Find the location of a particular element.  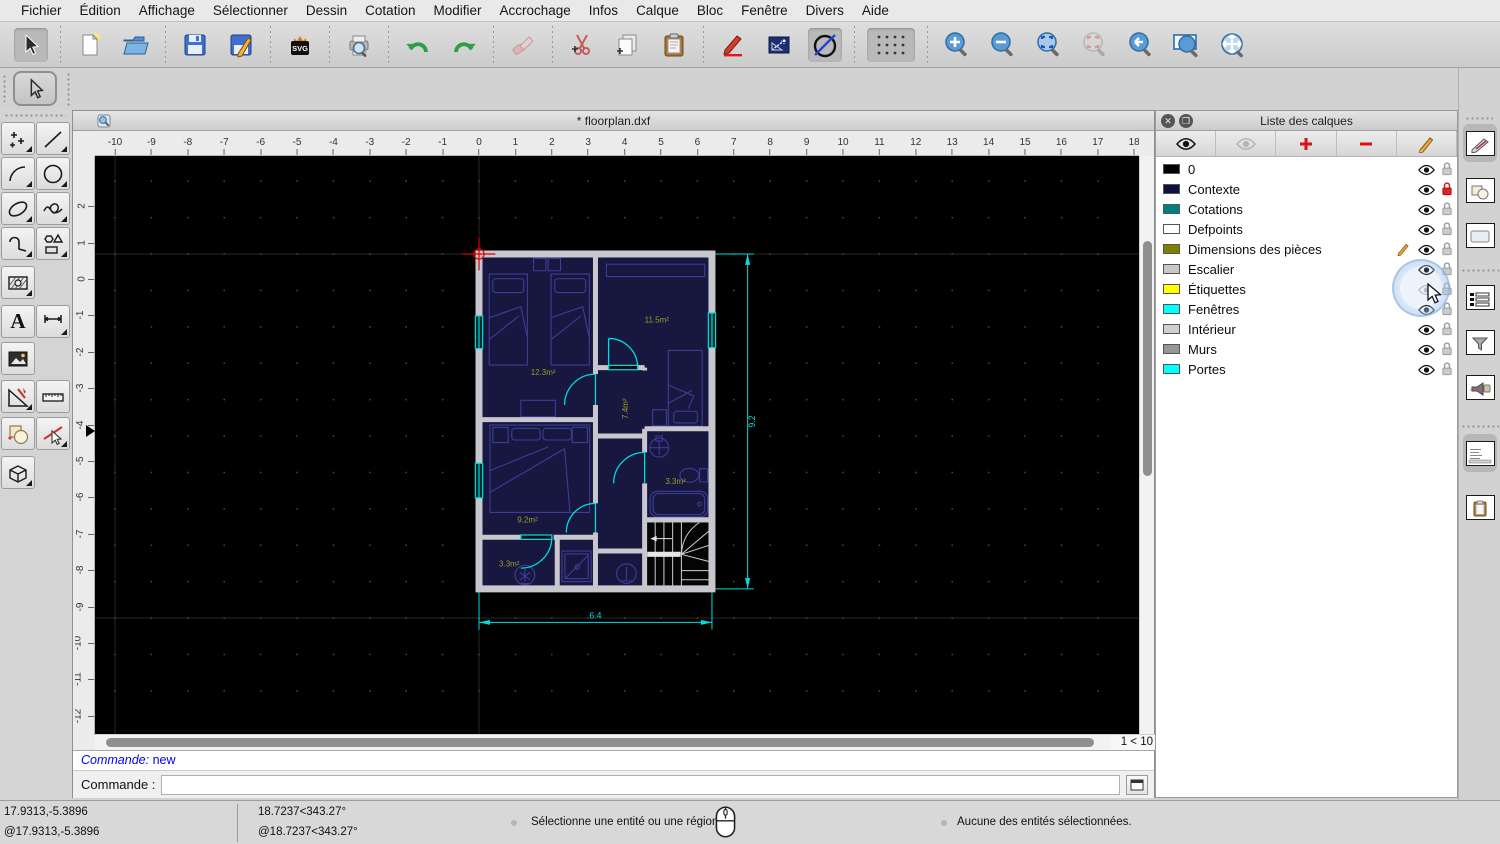

spline-tool-button is located at coordinates (53, 208).